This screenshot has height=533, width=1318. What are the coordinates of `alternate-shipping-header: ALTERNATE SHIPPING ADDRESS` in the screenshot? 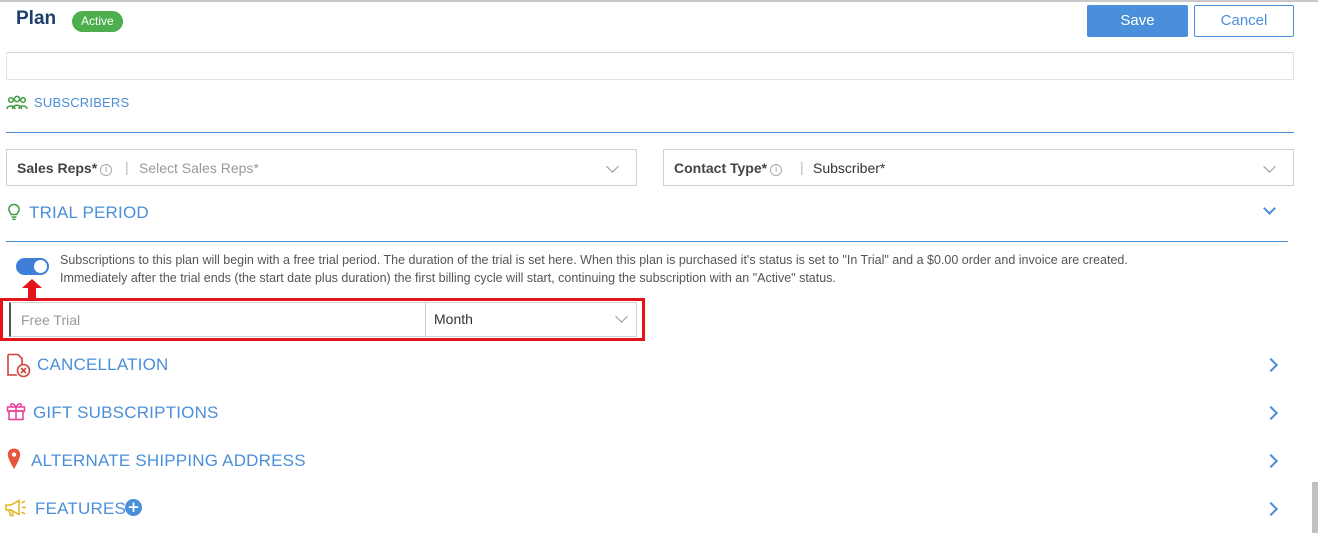 It's located at (168, 461).